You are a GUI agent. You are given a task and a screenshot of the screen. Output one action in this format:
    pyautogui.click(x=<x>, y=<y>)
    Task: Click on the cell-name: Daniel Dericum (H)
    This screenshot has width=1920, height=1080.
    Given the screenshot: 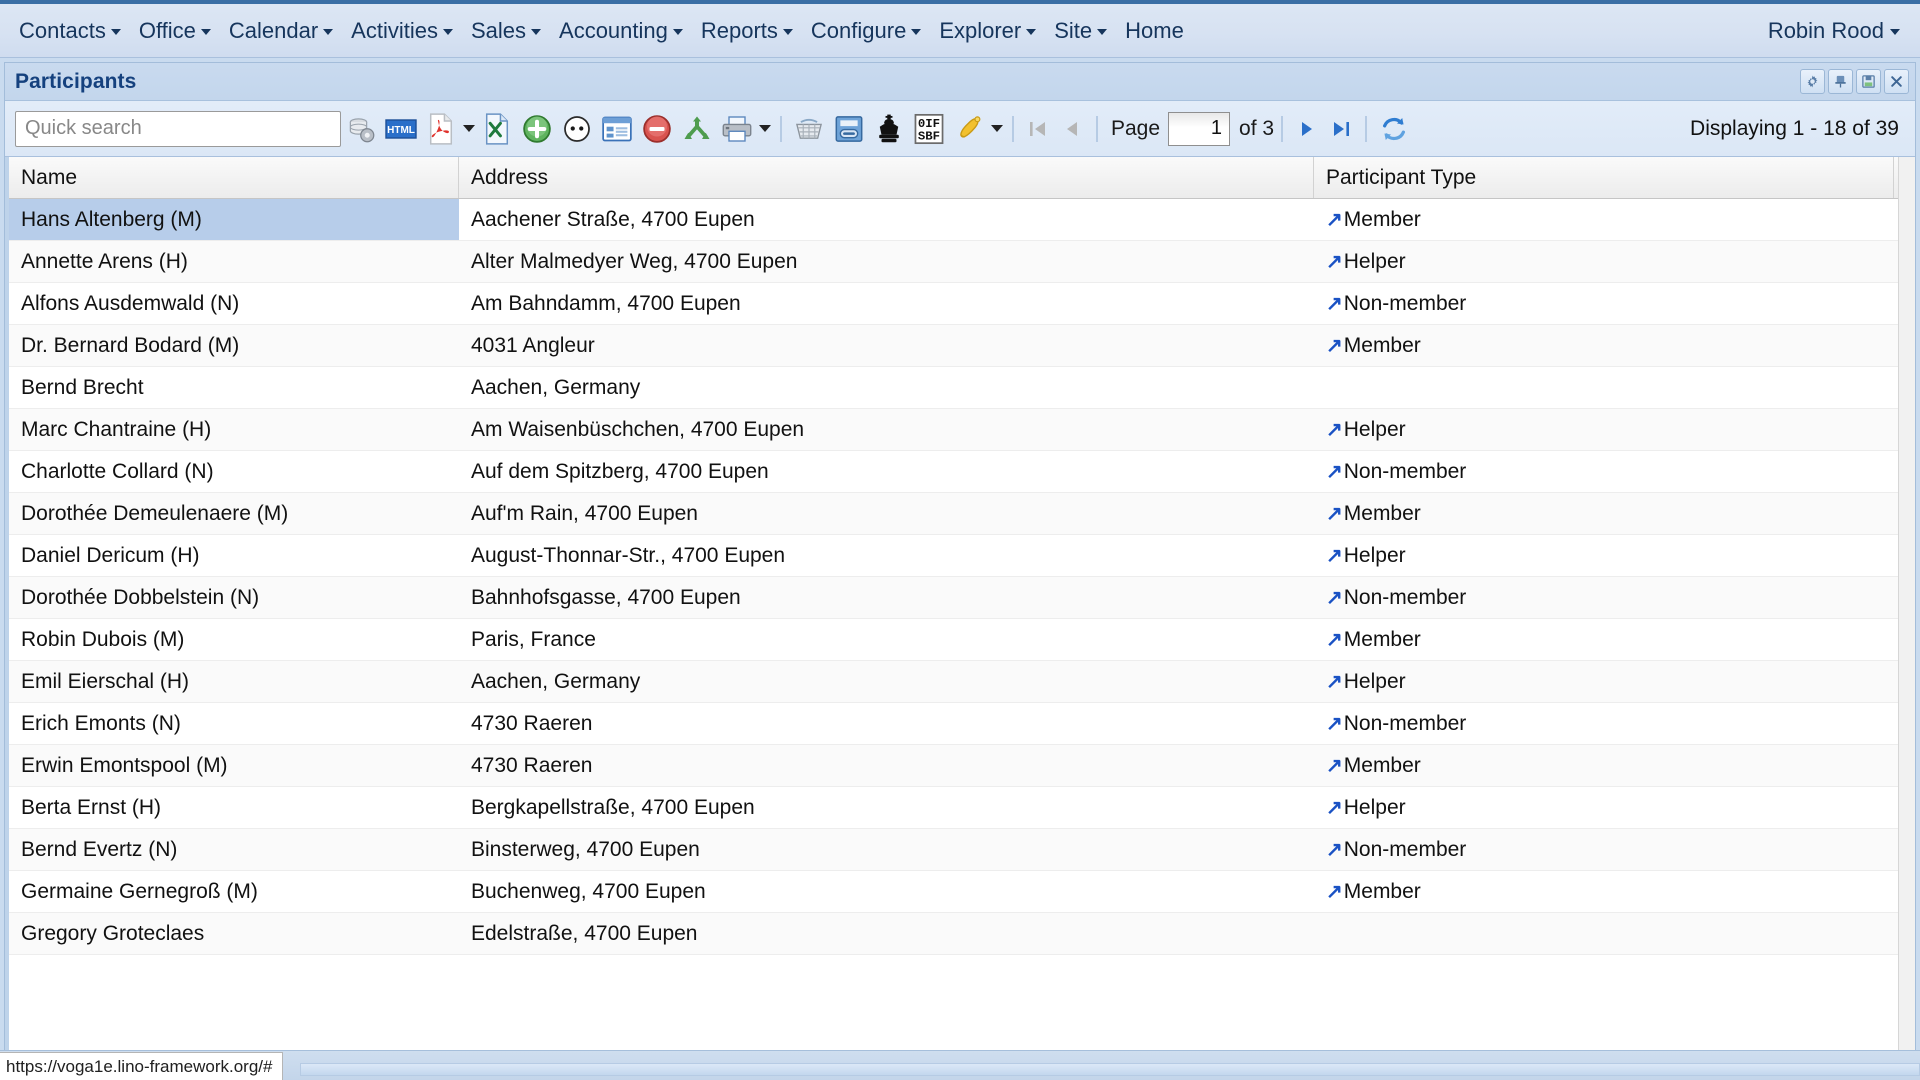 What is the action you would take?
    pyautogui.click(x=234, y=555)
    